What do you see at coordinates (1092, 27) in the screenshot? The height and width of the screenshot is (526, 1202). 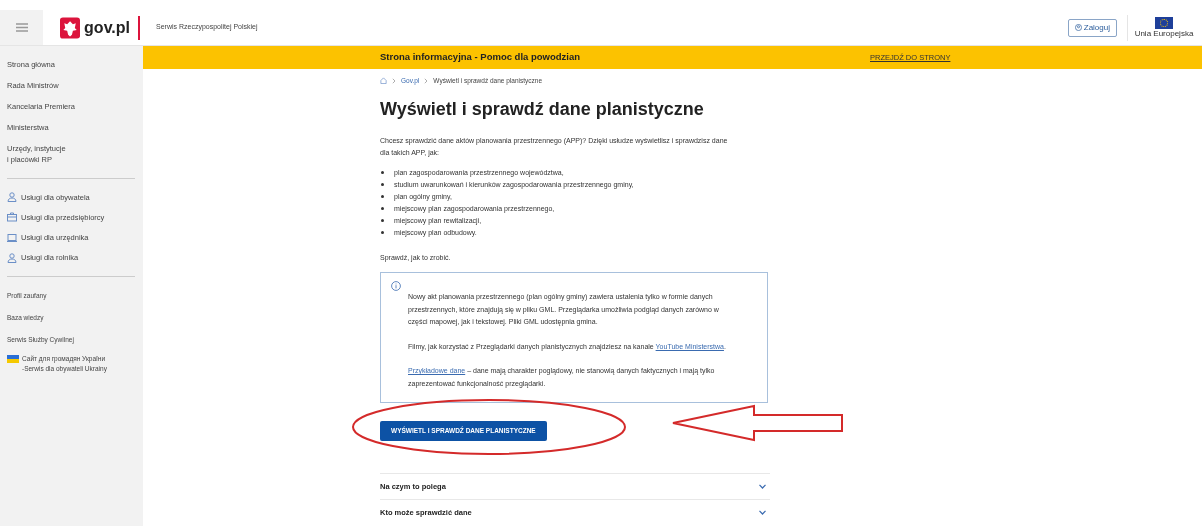 I see `login-button: Zaloguj` at bounding box center [1092, 27].